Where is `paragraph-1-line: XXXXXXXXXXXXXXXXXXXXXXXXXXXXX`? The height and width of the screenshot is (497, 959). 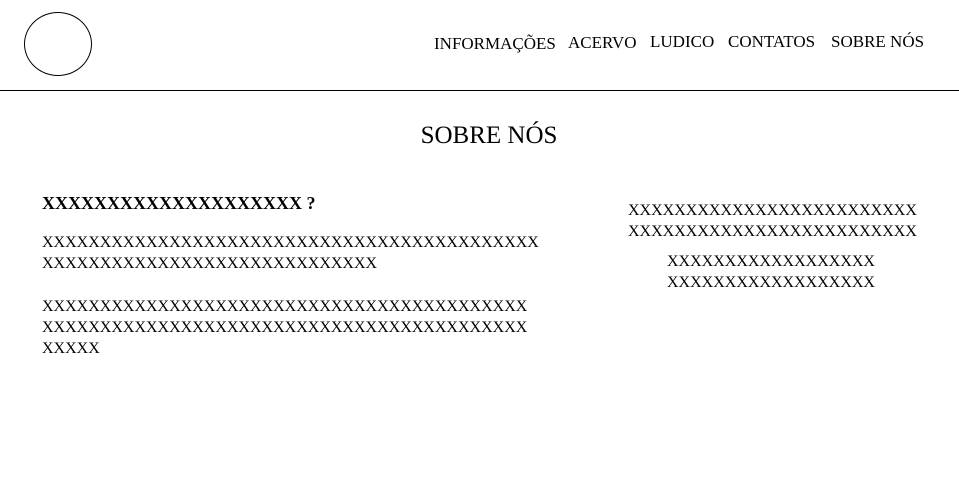 paragraph-1-line: XXXXXXXXXXXXXXXXXXXXXXXXXXXXX is located at coordinates (210, 263).